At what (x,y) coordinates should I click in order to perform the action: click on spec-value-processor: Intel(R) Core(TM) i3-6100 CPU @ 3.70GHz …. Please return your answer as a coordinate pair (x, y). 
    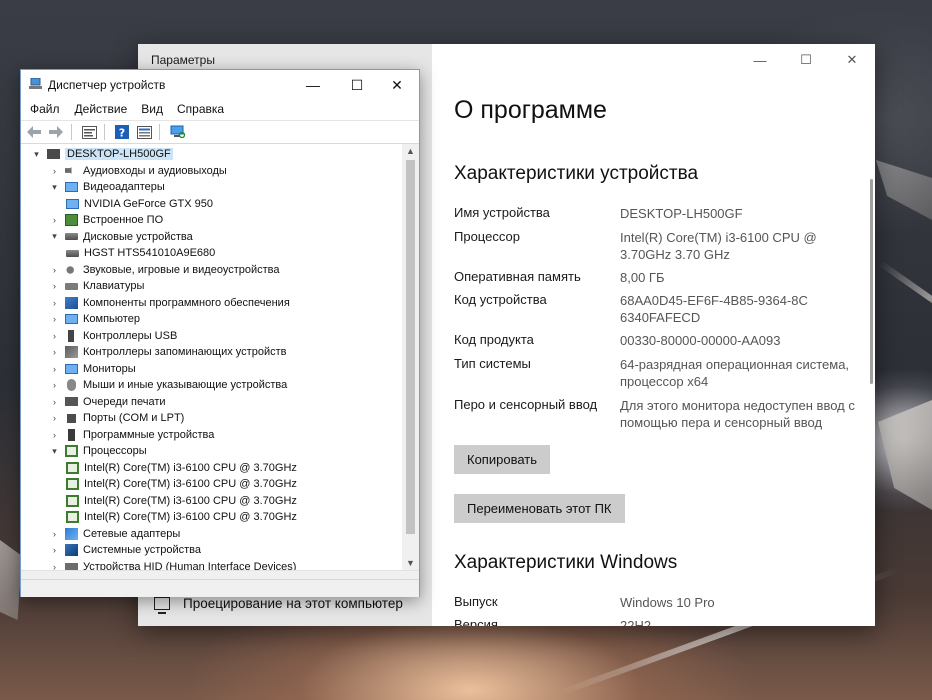
    Looking at the image, I should click on (718, 246).